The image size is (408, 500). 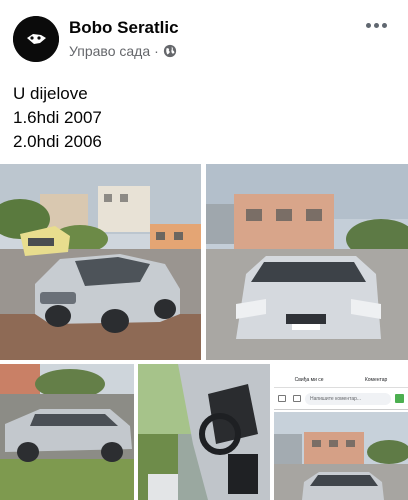 What do you see at coordinates (399, 398) in the screenshot?
I see `gallery-icon` at bounding box center [399, 398].